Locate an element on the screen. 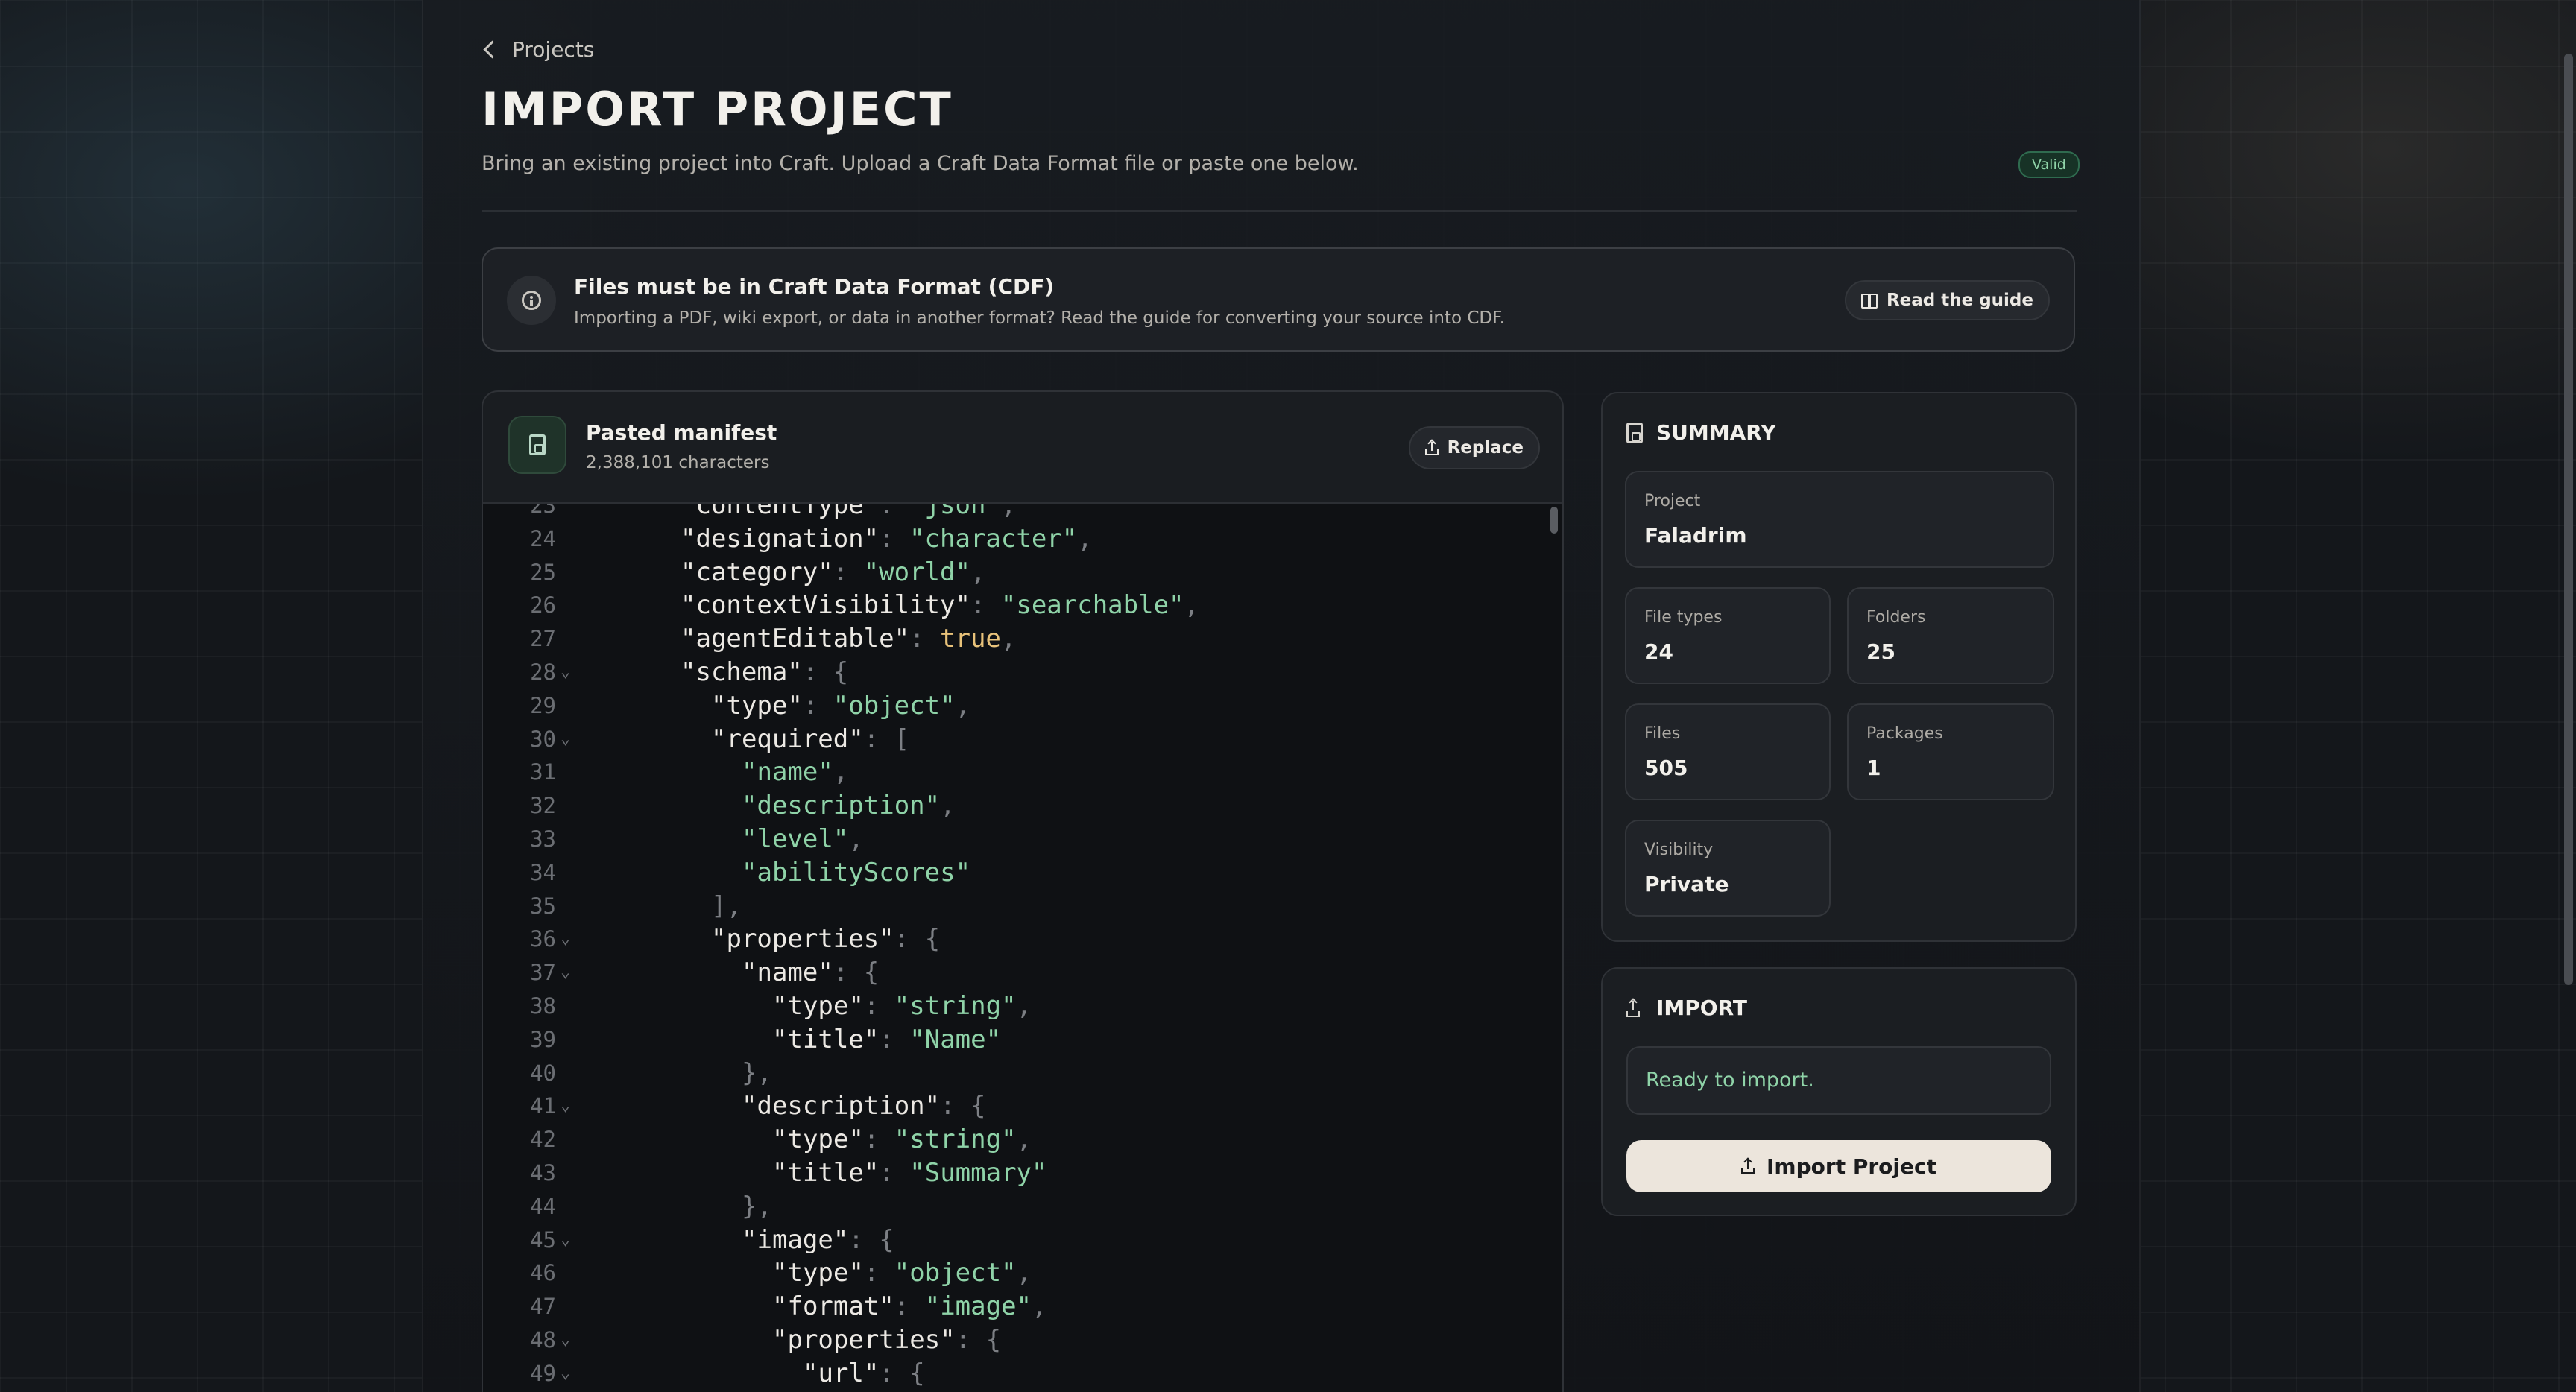  code-token: "searchable" is located at coordinates (1092, 606).